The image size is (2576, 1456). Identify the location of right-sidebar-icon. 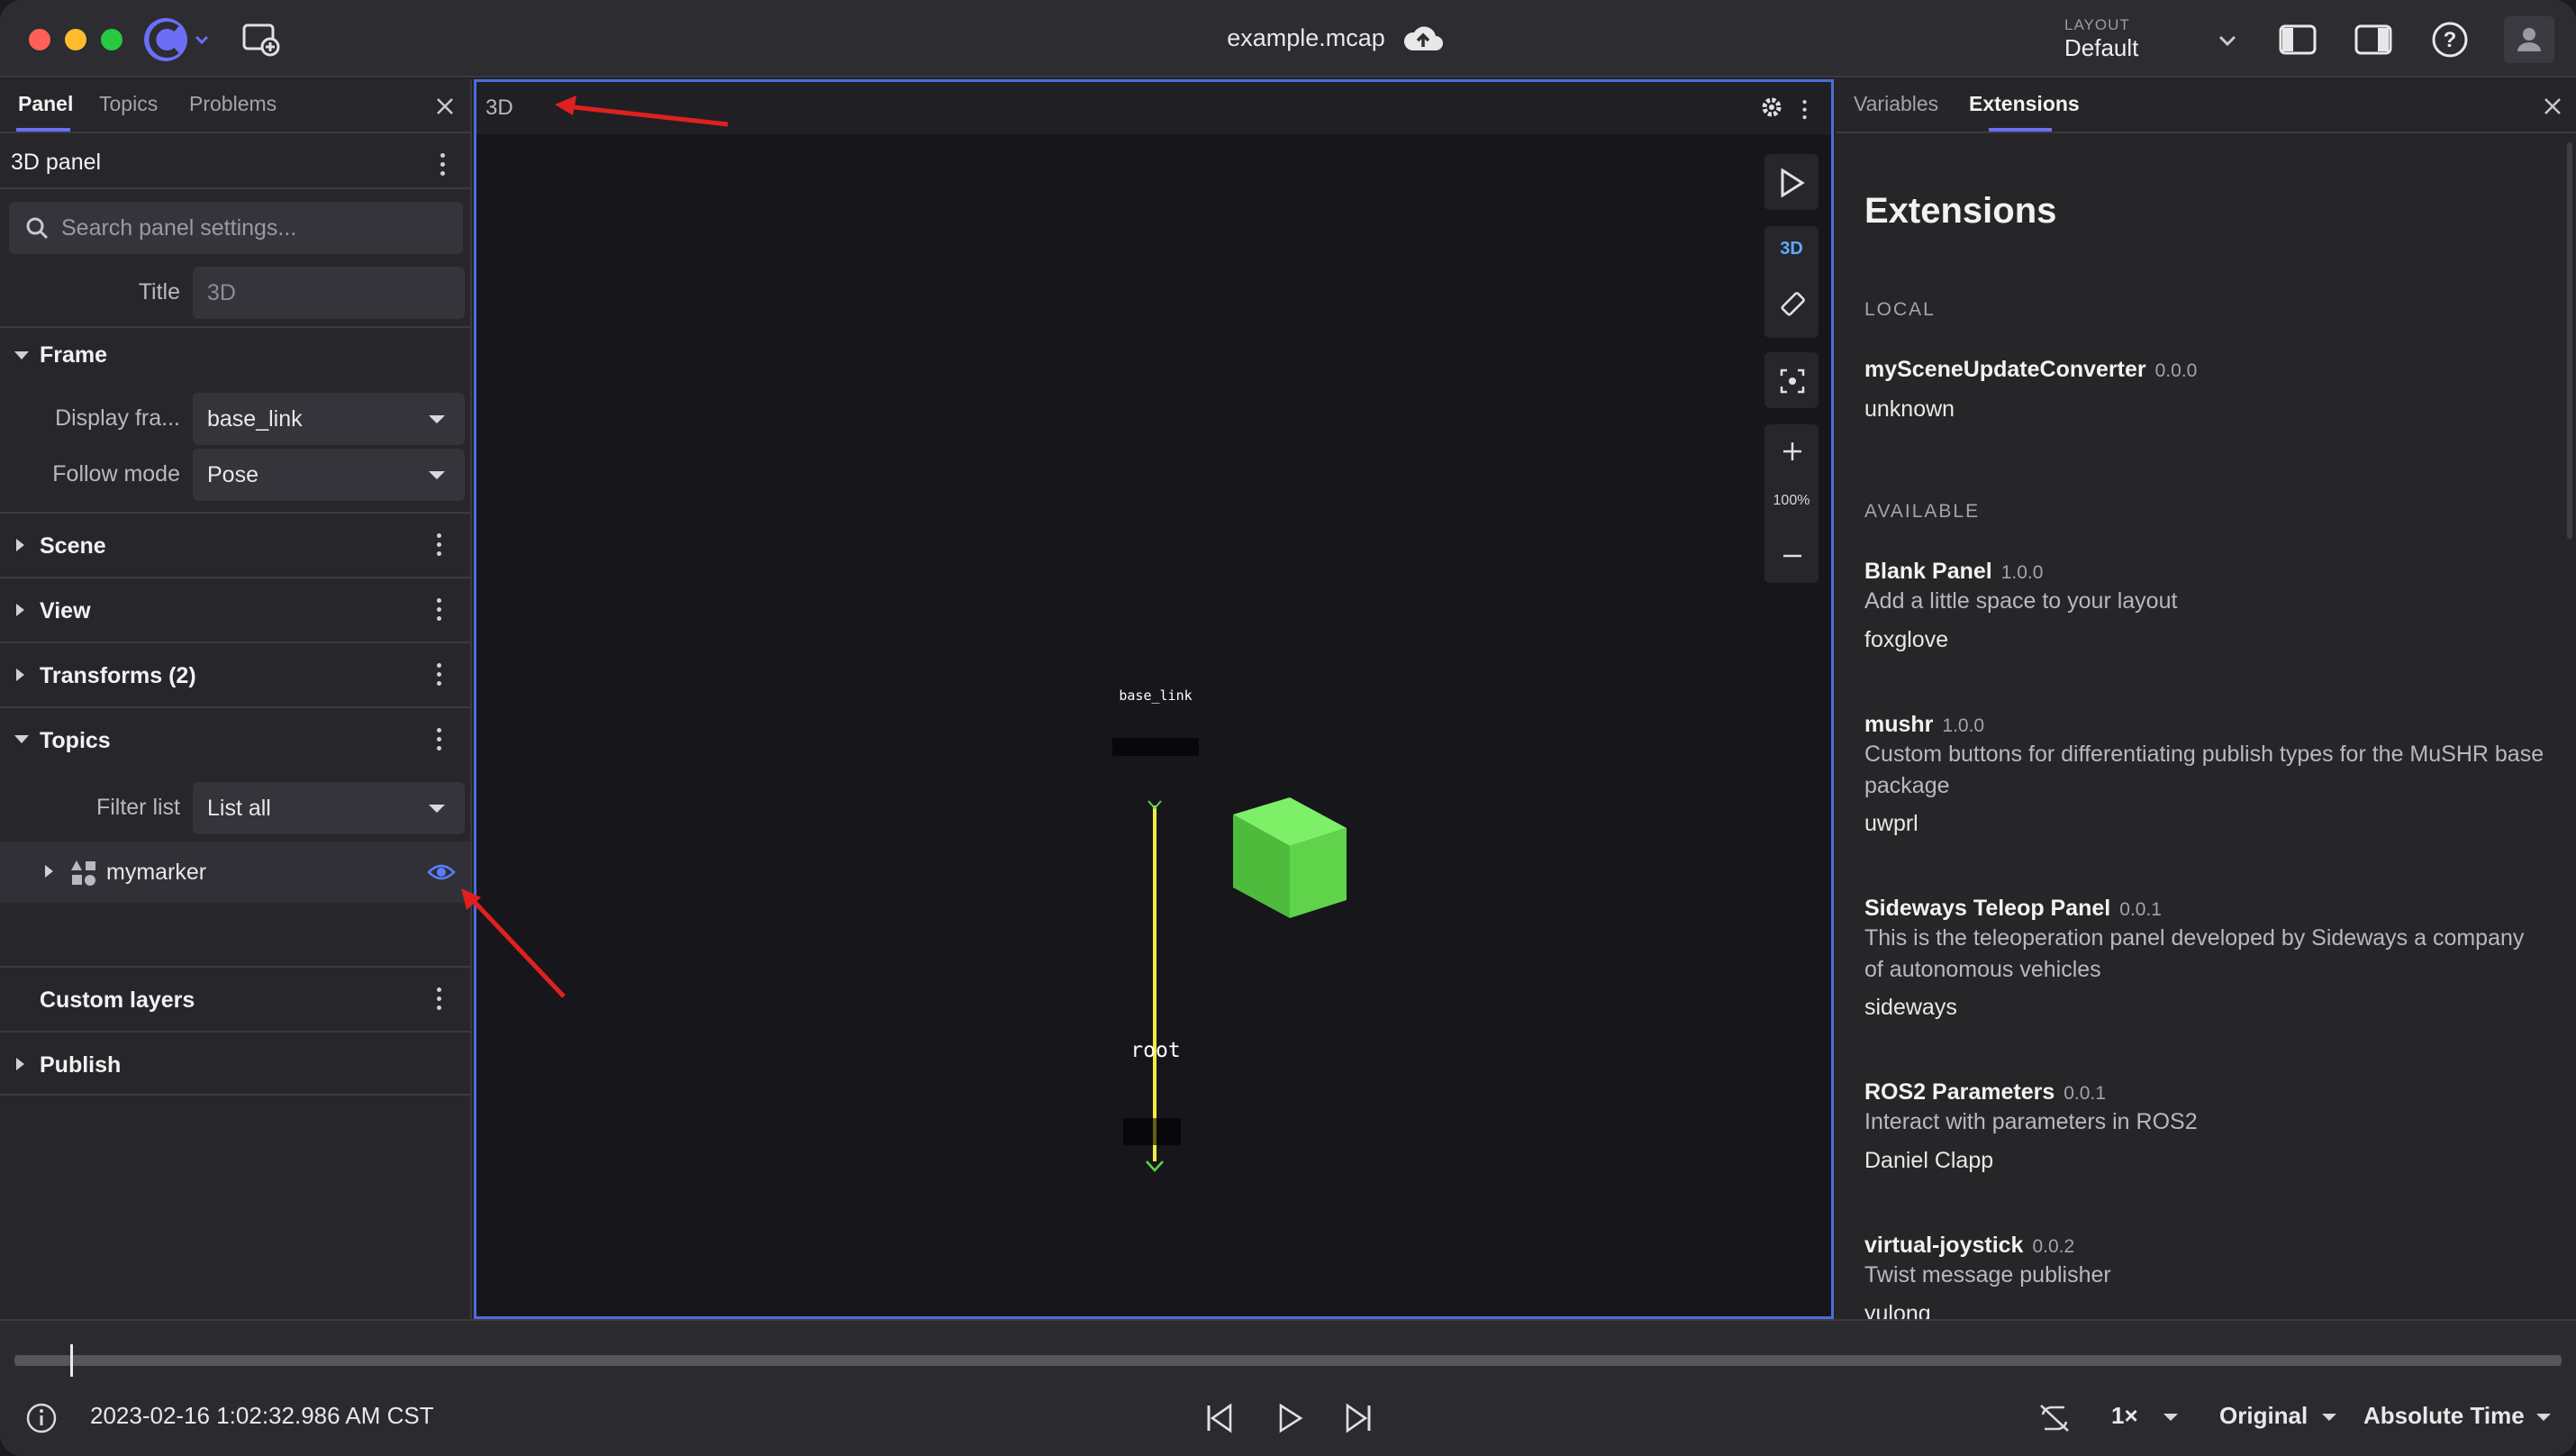
(2373, 39).